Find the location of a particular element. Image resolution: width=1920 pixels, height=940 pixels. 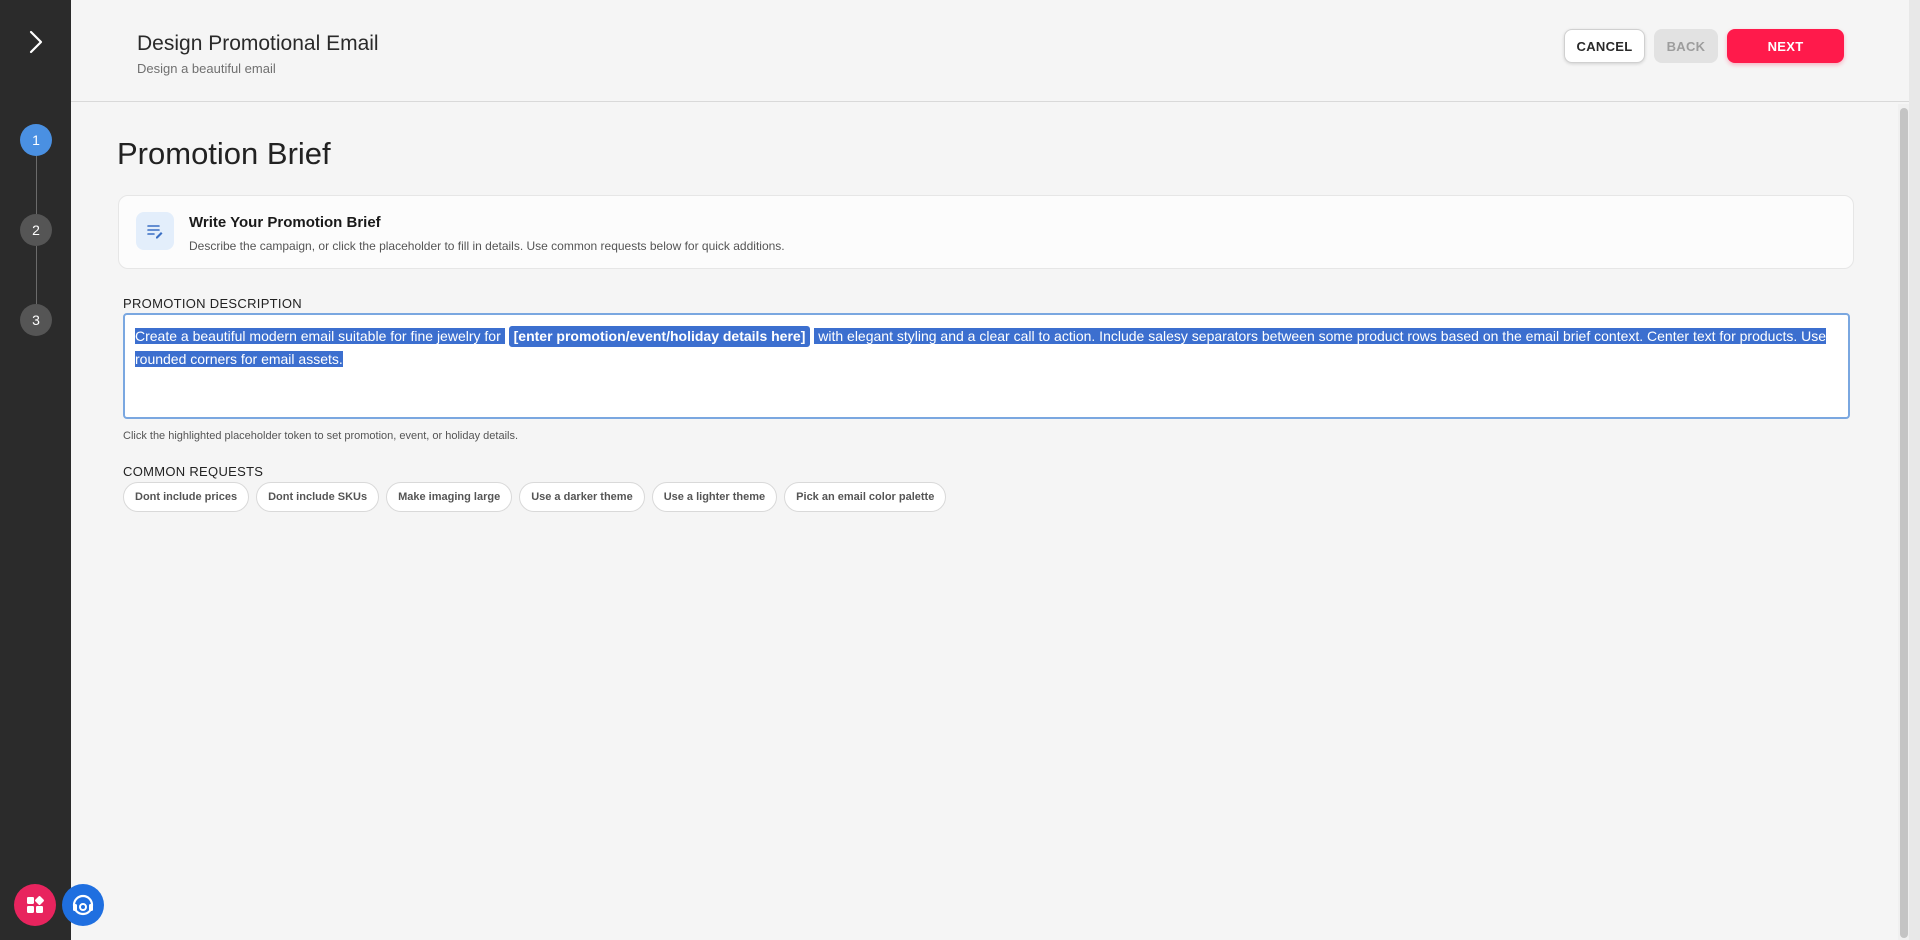

apps-icon is located at coordinates (35, 904).